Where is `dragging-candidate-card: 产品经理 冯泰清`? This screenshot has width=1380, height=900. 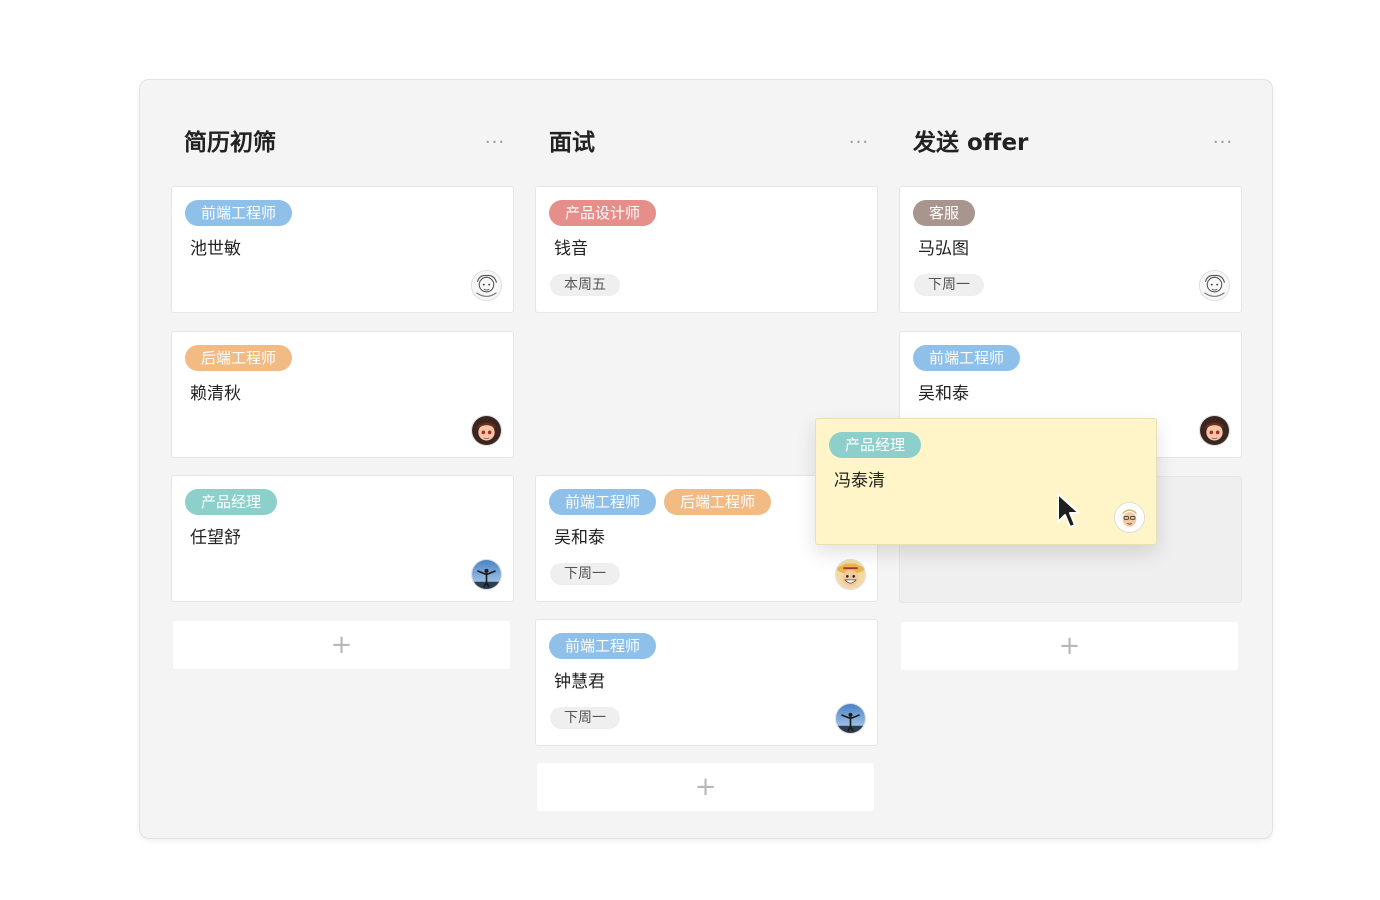 dragging-candidate-card: 产品经理 冯泰清 is located at coordinates (986, 481).